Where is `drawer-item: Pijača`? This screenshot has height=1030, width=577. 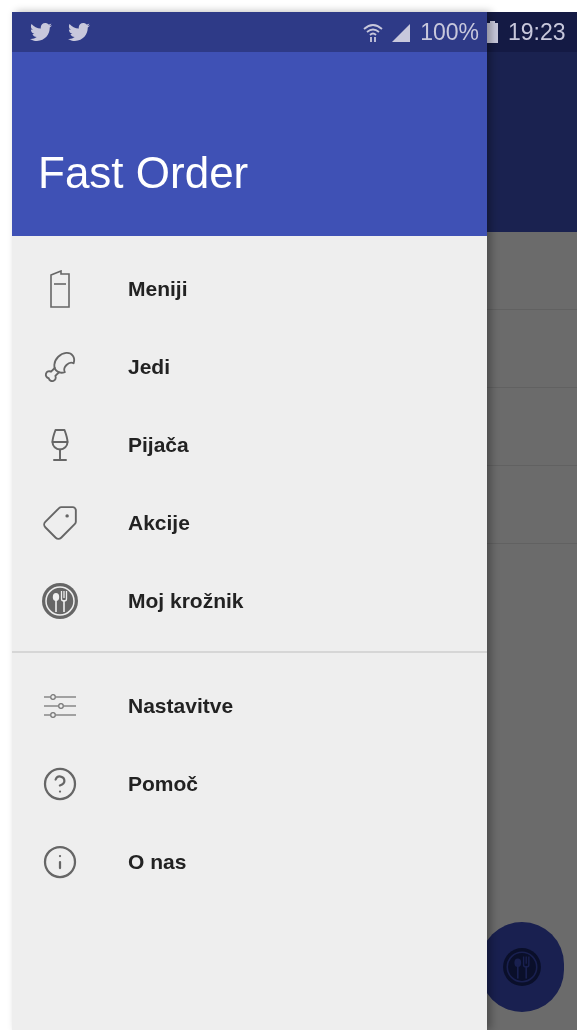
drawer-item: Pijača is located at coordinates (249, 445).